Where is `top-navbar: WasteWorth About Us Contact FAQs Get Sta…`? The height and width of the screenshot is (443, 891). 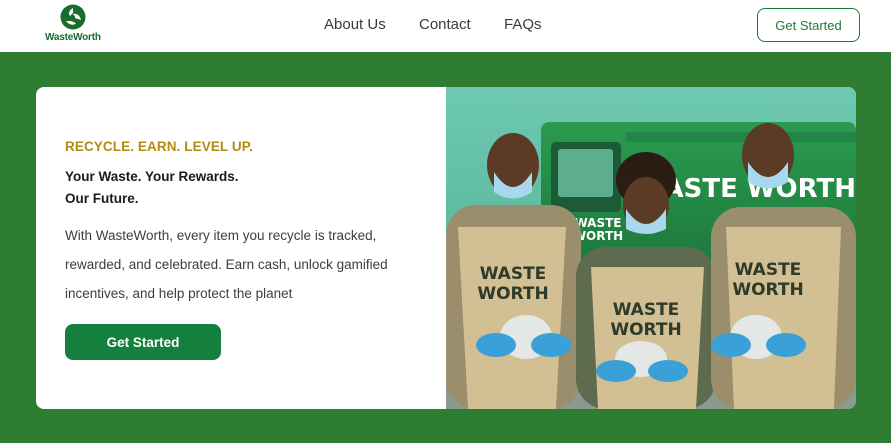 top-navbar: WasteWorth About Us Contact FAQs Get Sta… is located at coordinates (445, 26).